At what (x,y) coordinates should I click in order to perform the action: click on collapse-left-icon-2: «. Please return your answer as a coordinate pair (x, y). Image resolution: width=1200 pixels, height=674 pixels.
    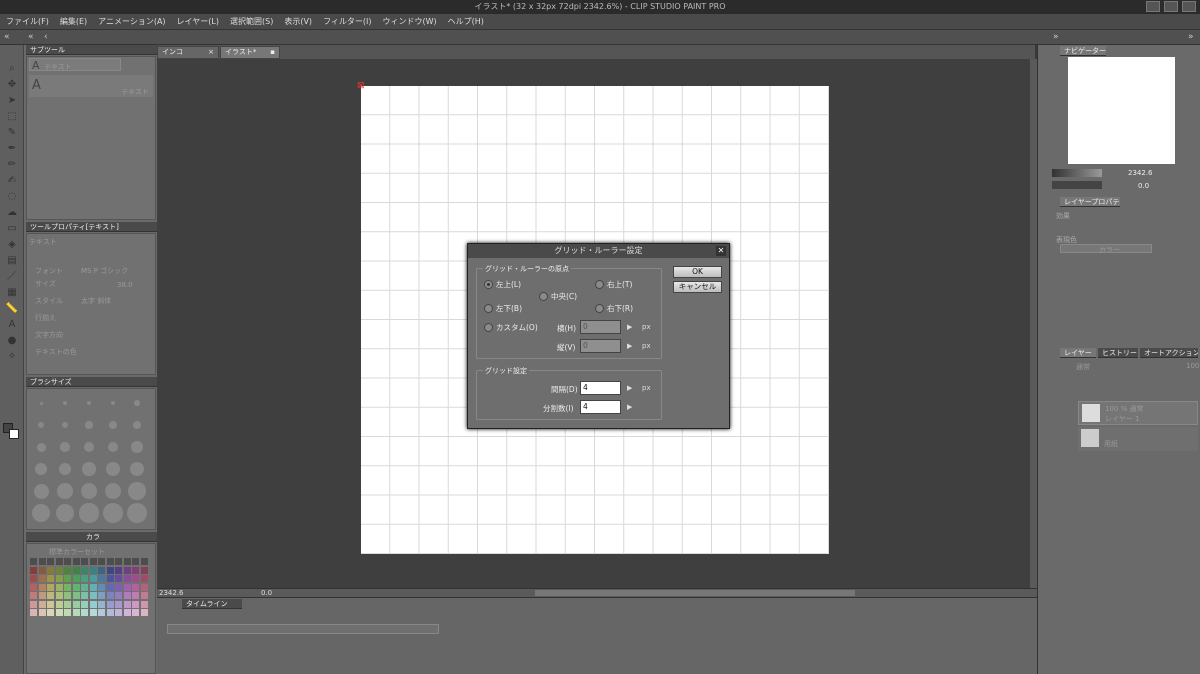
    Looking at the image, I should click on (31, 37).